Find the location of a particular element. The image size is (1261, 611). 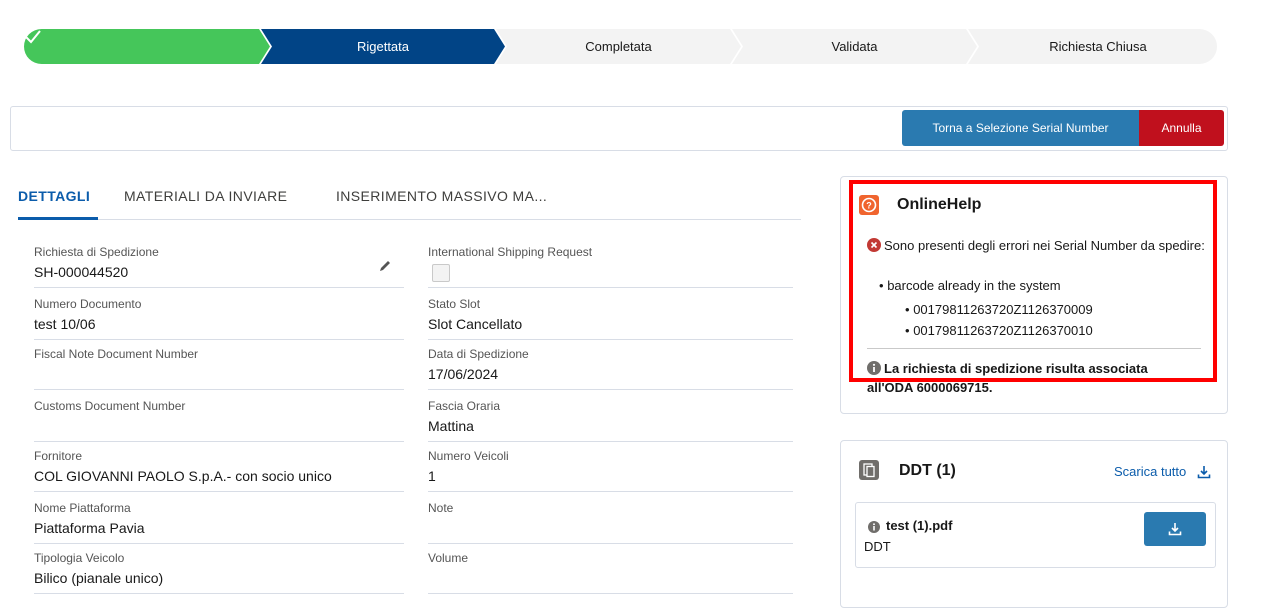

field-nome-piattaforma: Nome Piattaforma Piattaforma Pavia is located at coordinates (219, 519).